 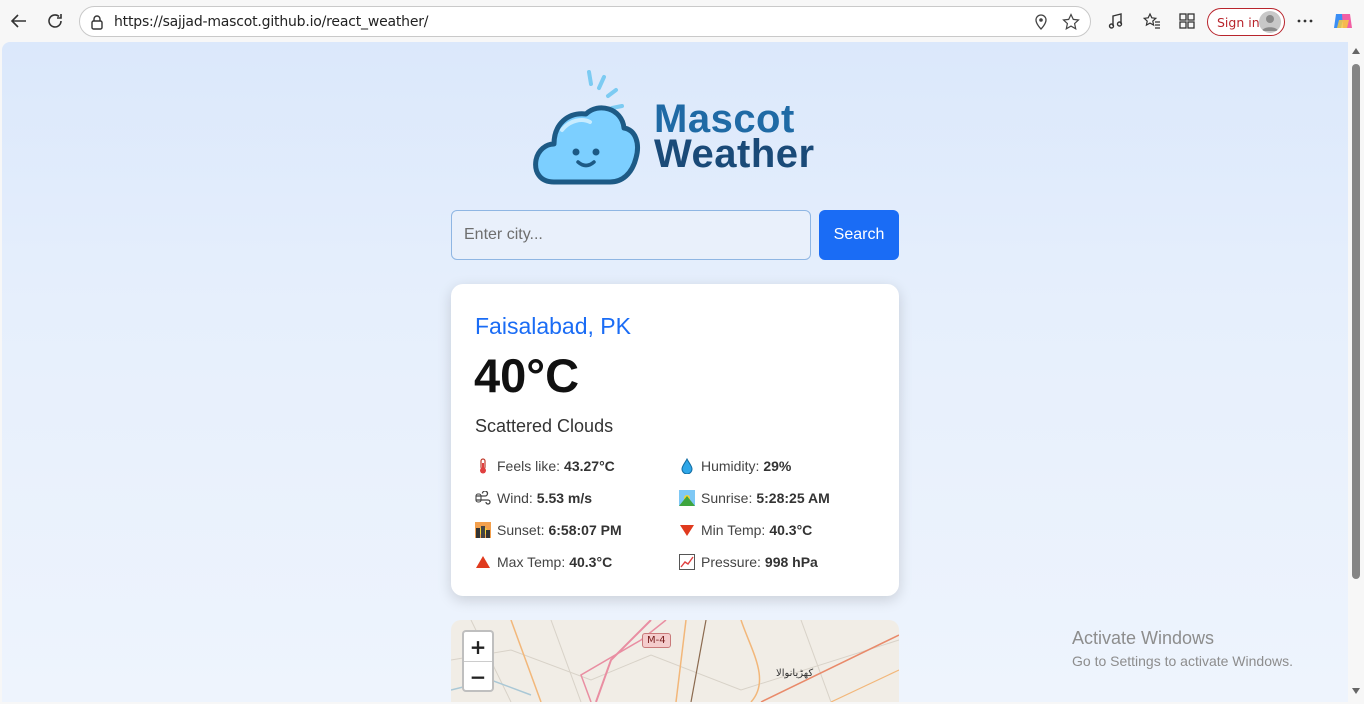 What do you see at coordinates (656, 640) in the screenshot?
I see `road-shield: M-4` at bounding box center [656, 640].